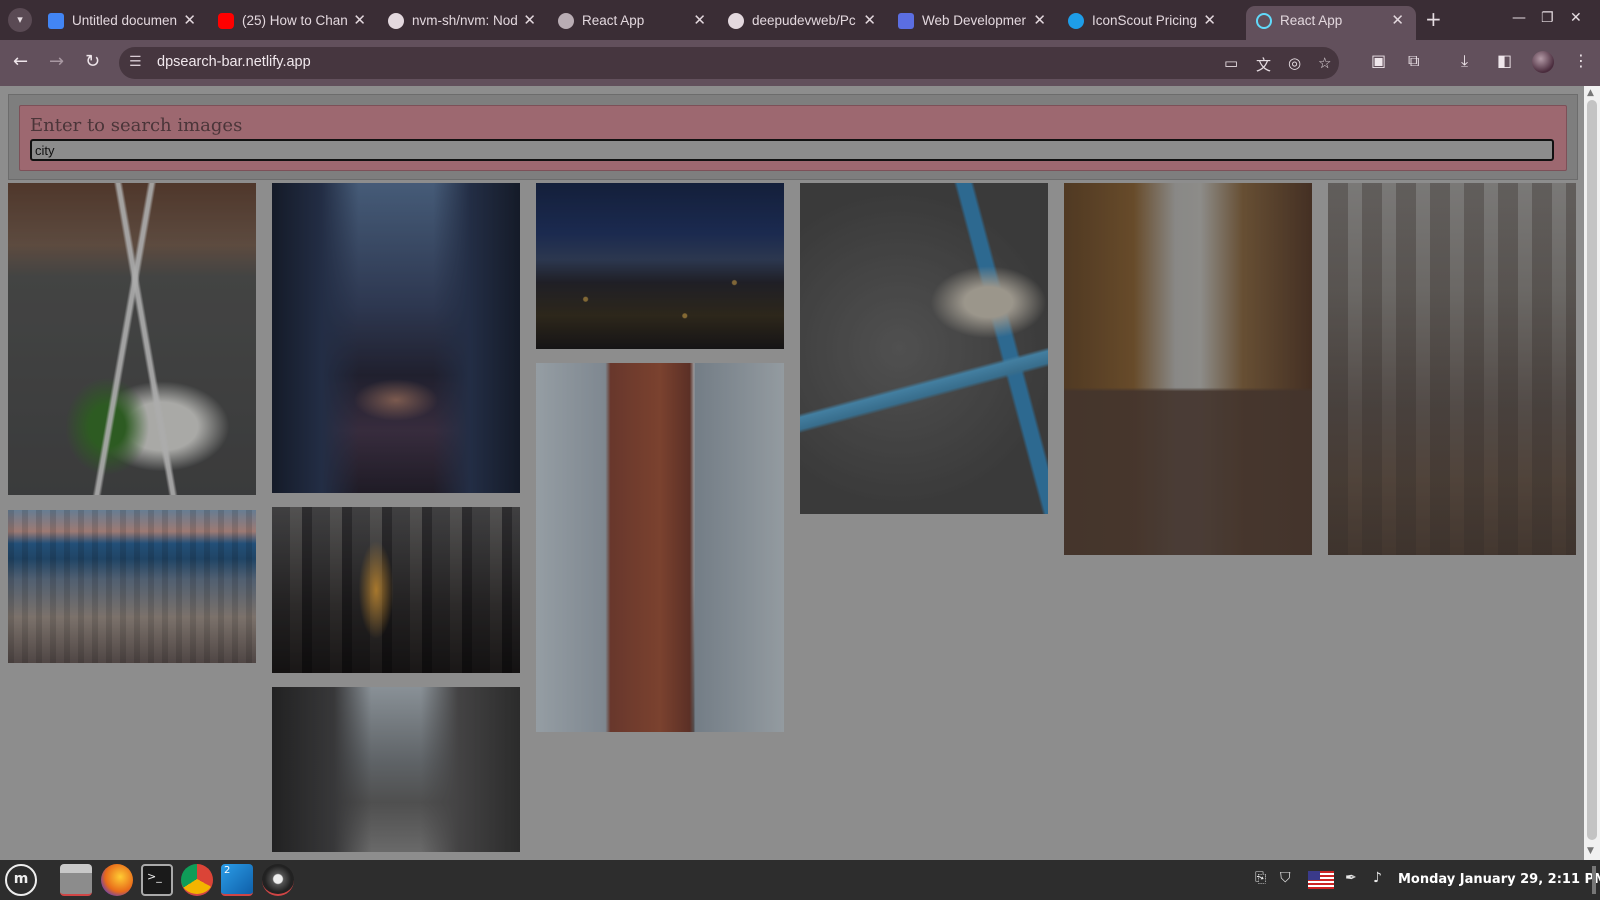 The height and width of the screenshot is (900, 1600). I want to click on file-manager-icon, so click(76, 880).